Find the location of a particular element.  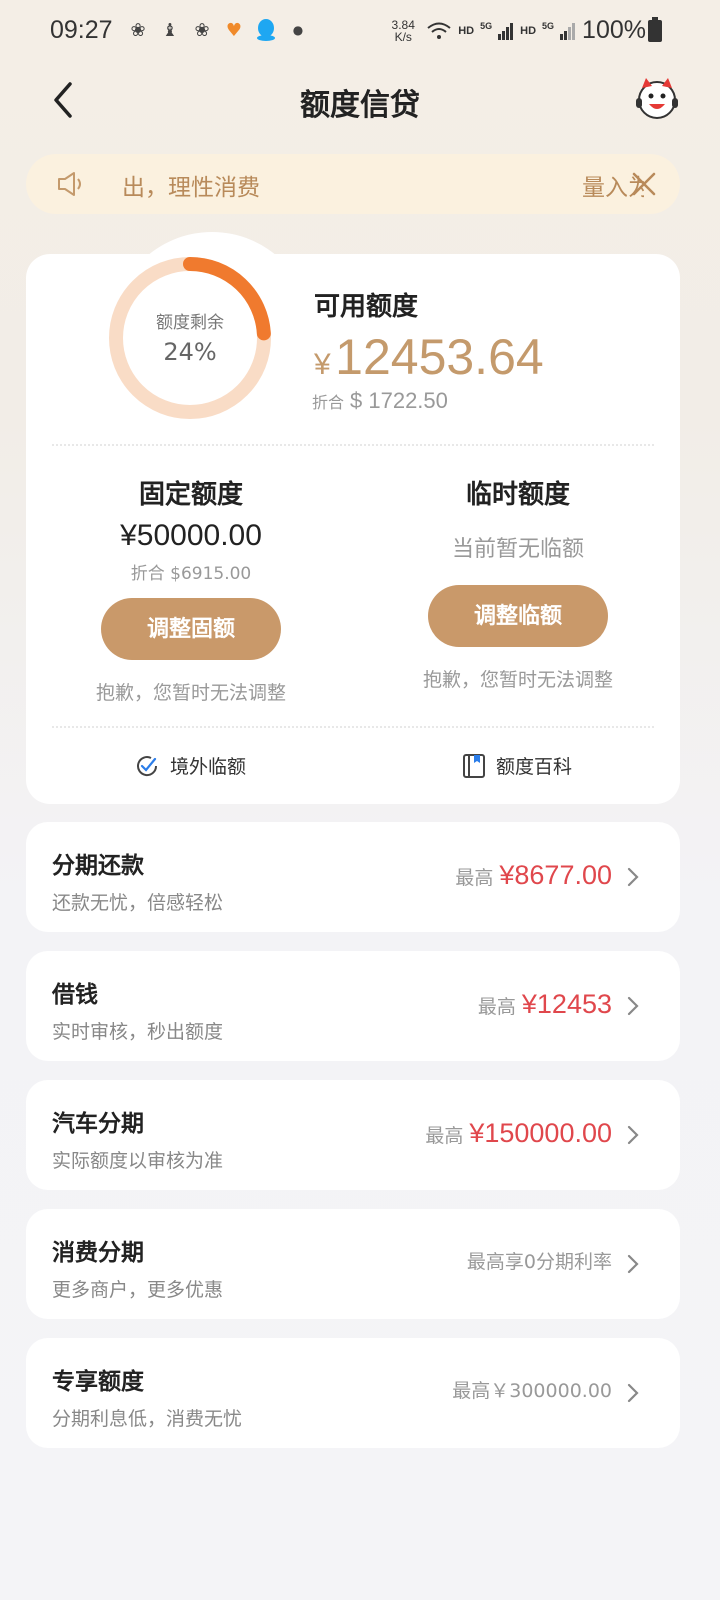

available-label: 可用额度 is located at coordinates (366, 307).